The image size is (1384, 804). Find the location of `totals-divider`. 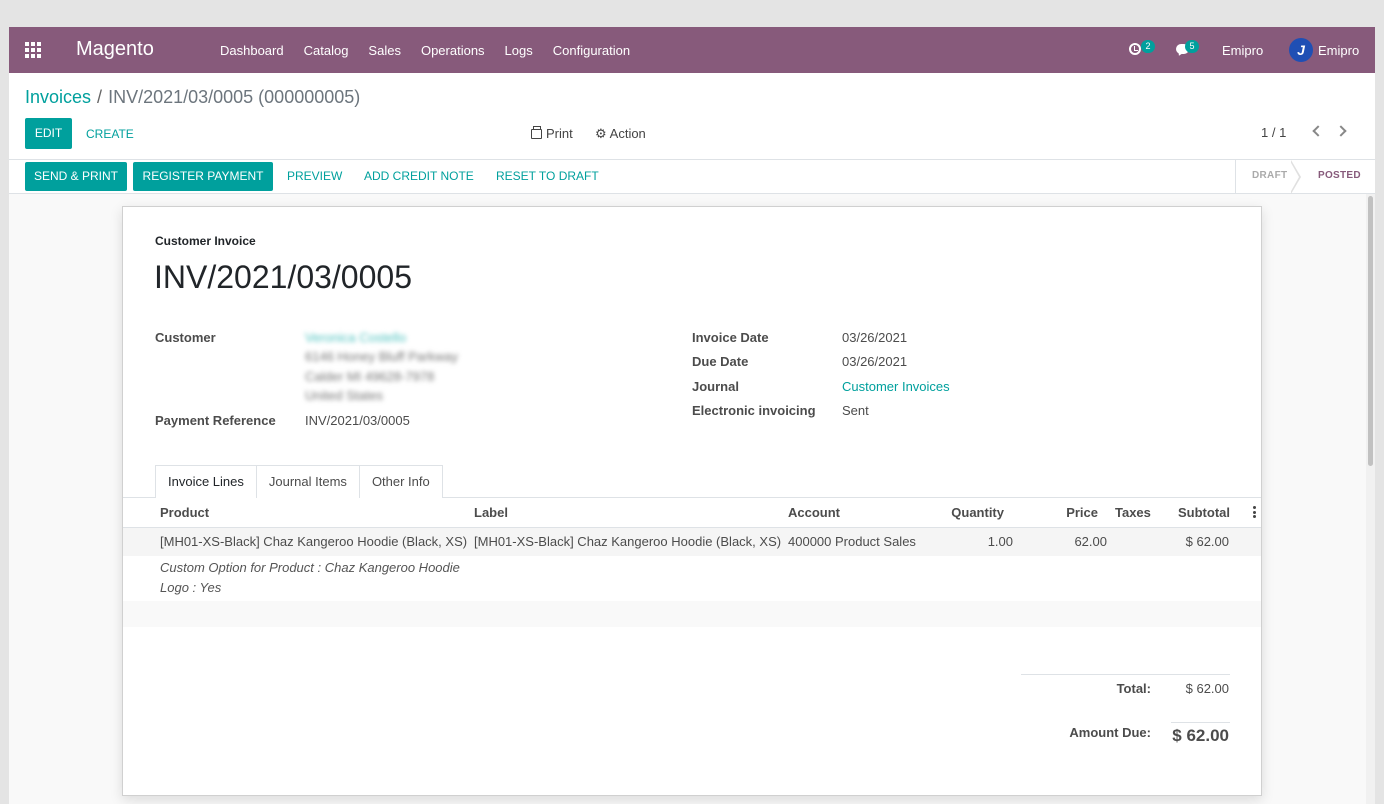

totals-divider is located at coordinates (1125, 674).